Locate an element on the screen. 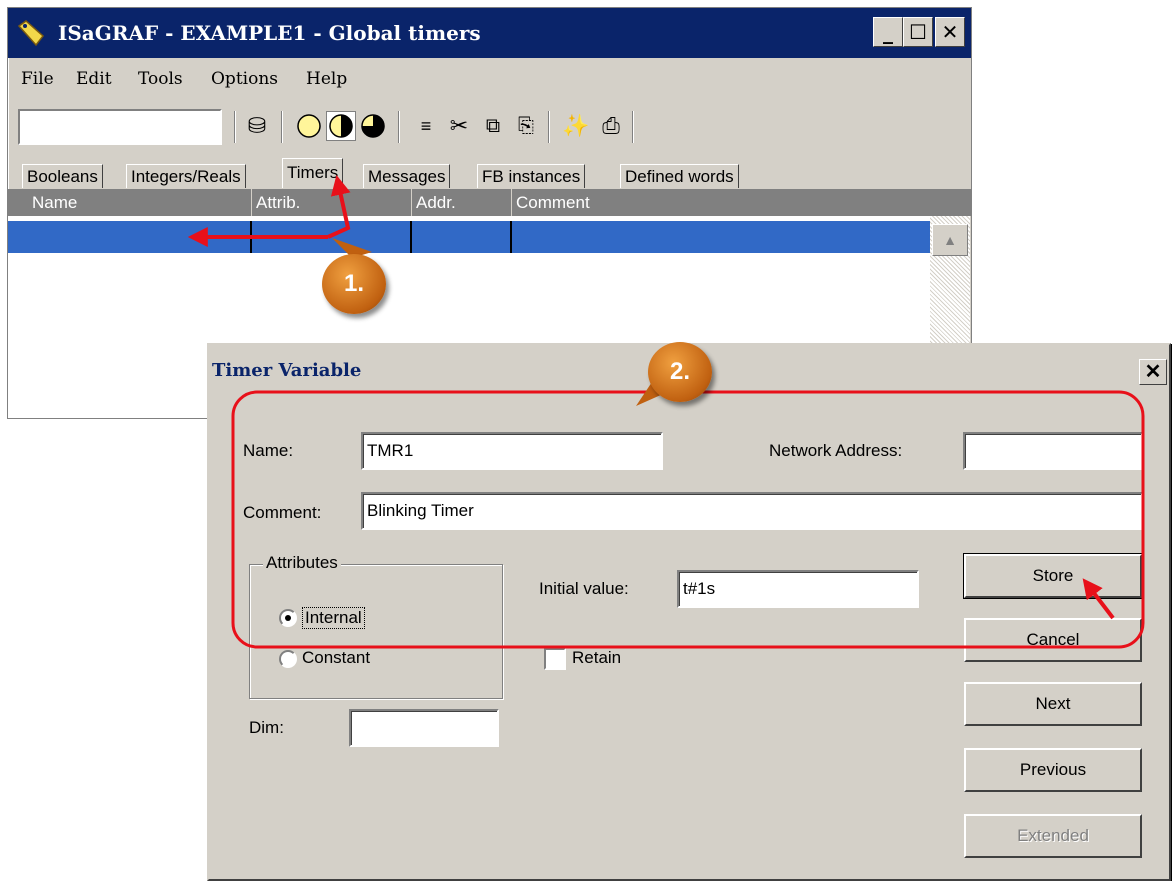 The width and height of the screenshot is (1175, 881). column-header-name: Name is located at coordinates (140, 202).